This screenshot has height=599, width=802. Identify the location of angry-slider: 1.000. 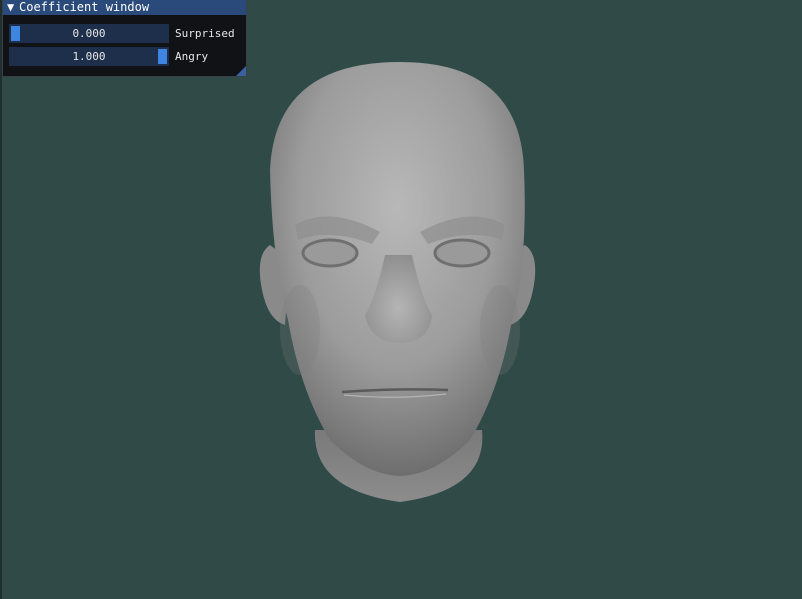
(89, 56).